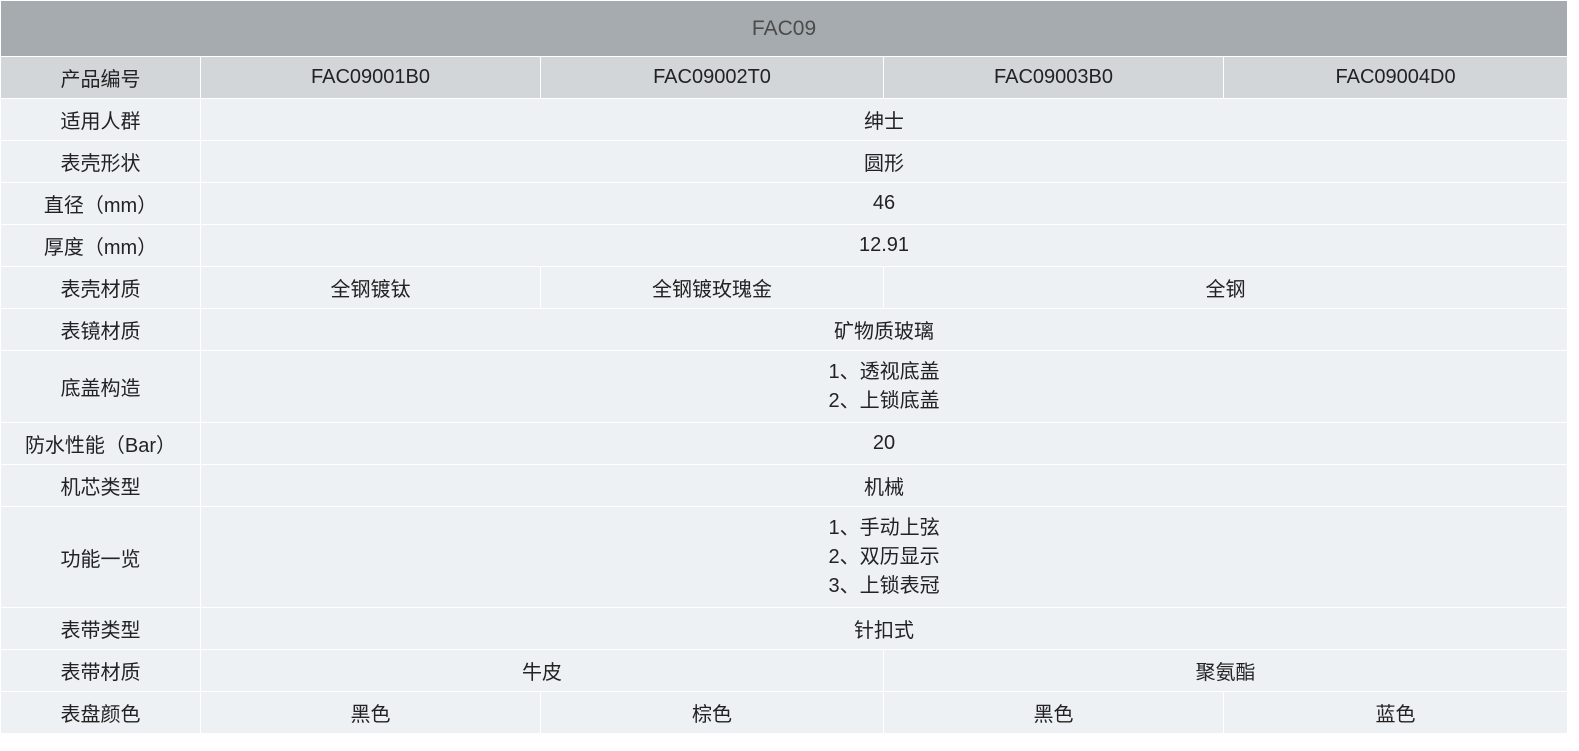 Image resolution: width=1579 pixels, height=751 pixels. I want to click on row-value: 棕色, so click(712, 712).